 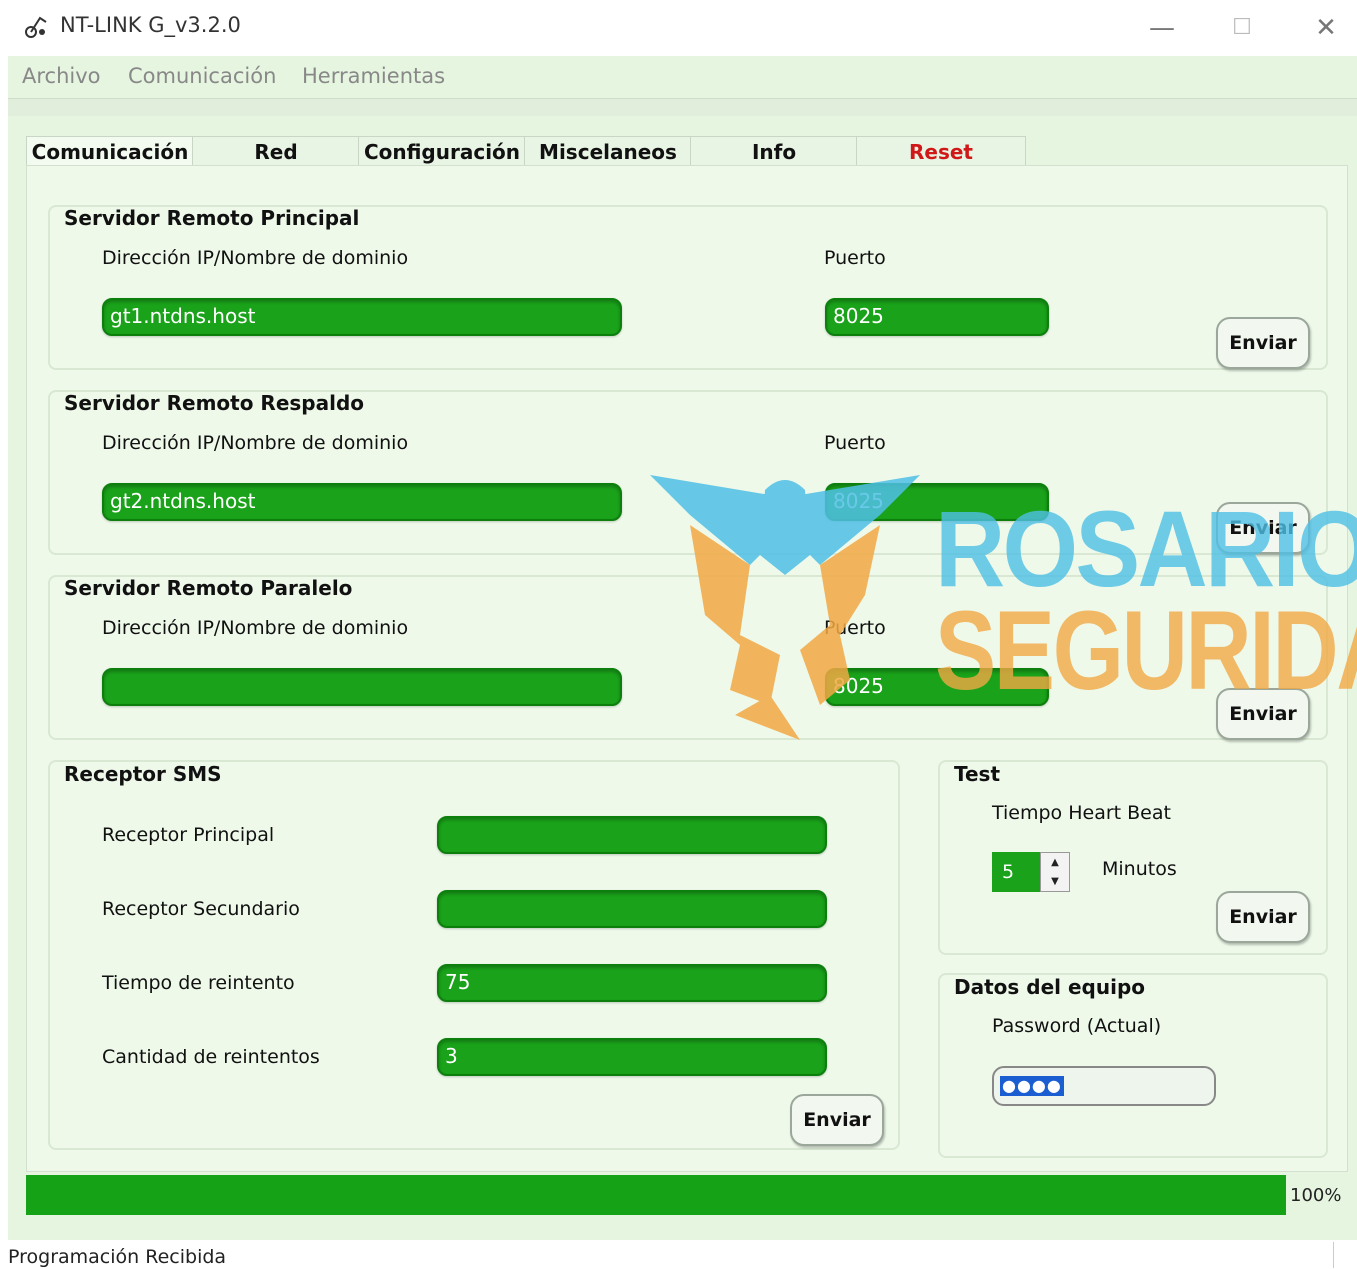 I want to click on minutes-label: Minutos, so click(x=1139, y=869).